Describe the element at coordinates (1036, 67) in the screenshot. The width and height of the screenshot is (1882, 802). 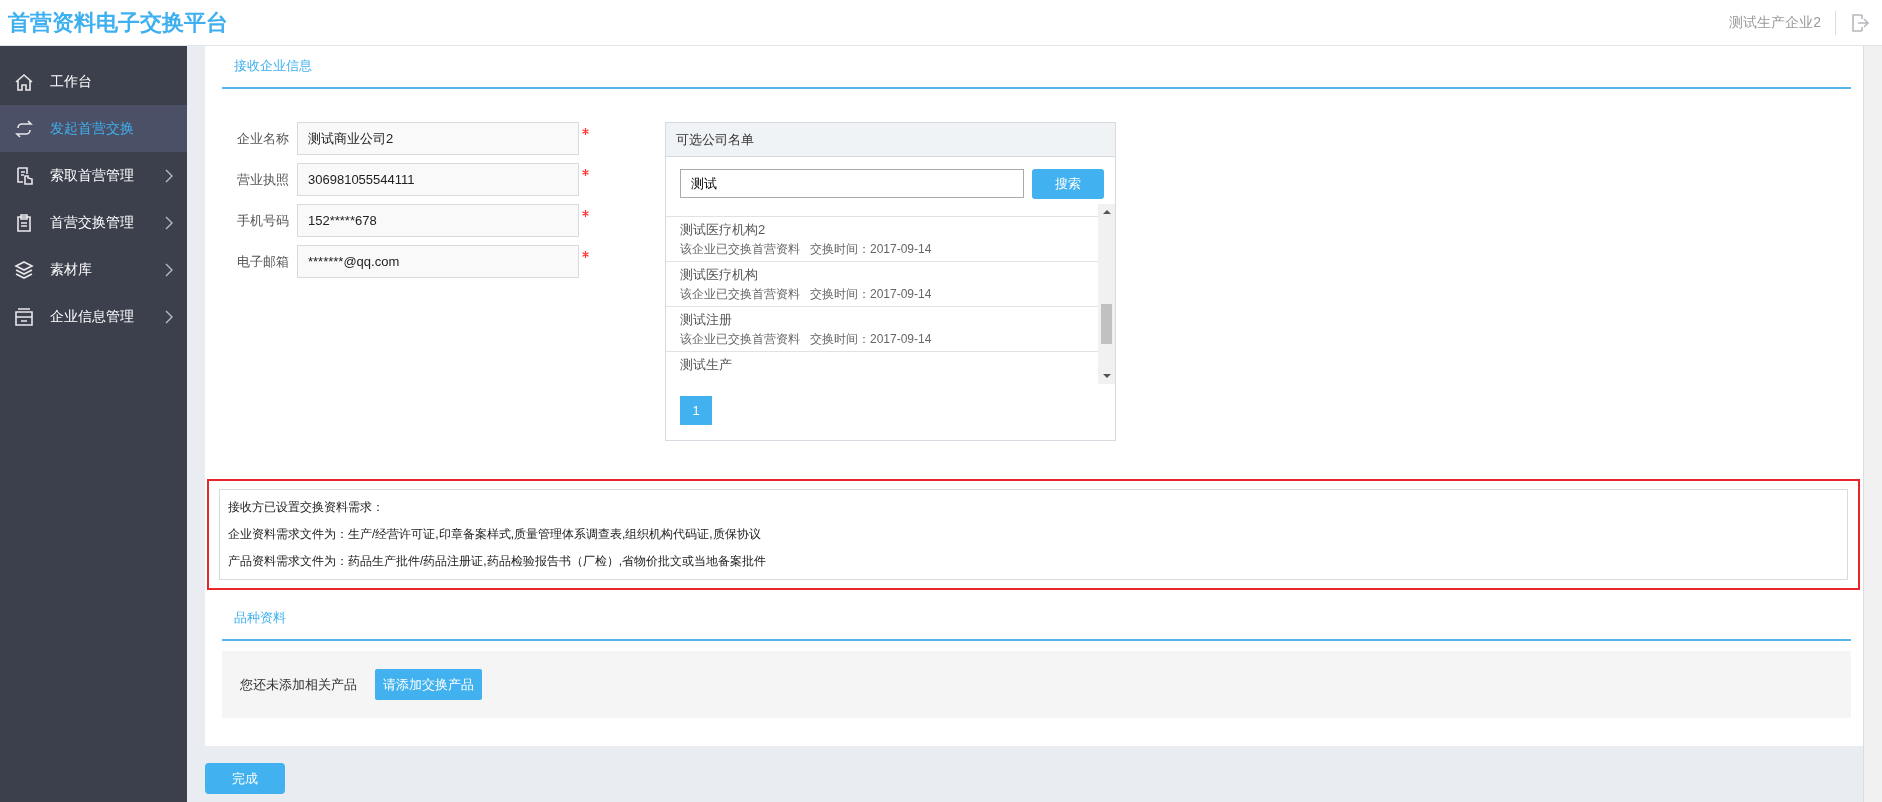
I see `section-title: 接收企业信息` at that location.